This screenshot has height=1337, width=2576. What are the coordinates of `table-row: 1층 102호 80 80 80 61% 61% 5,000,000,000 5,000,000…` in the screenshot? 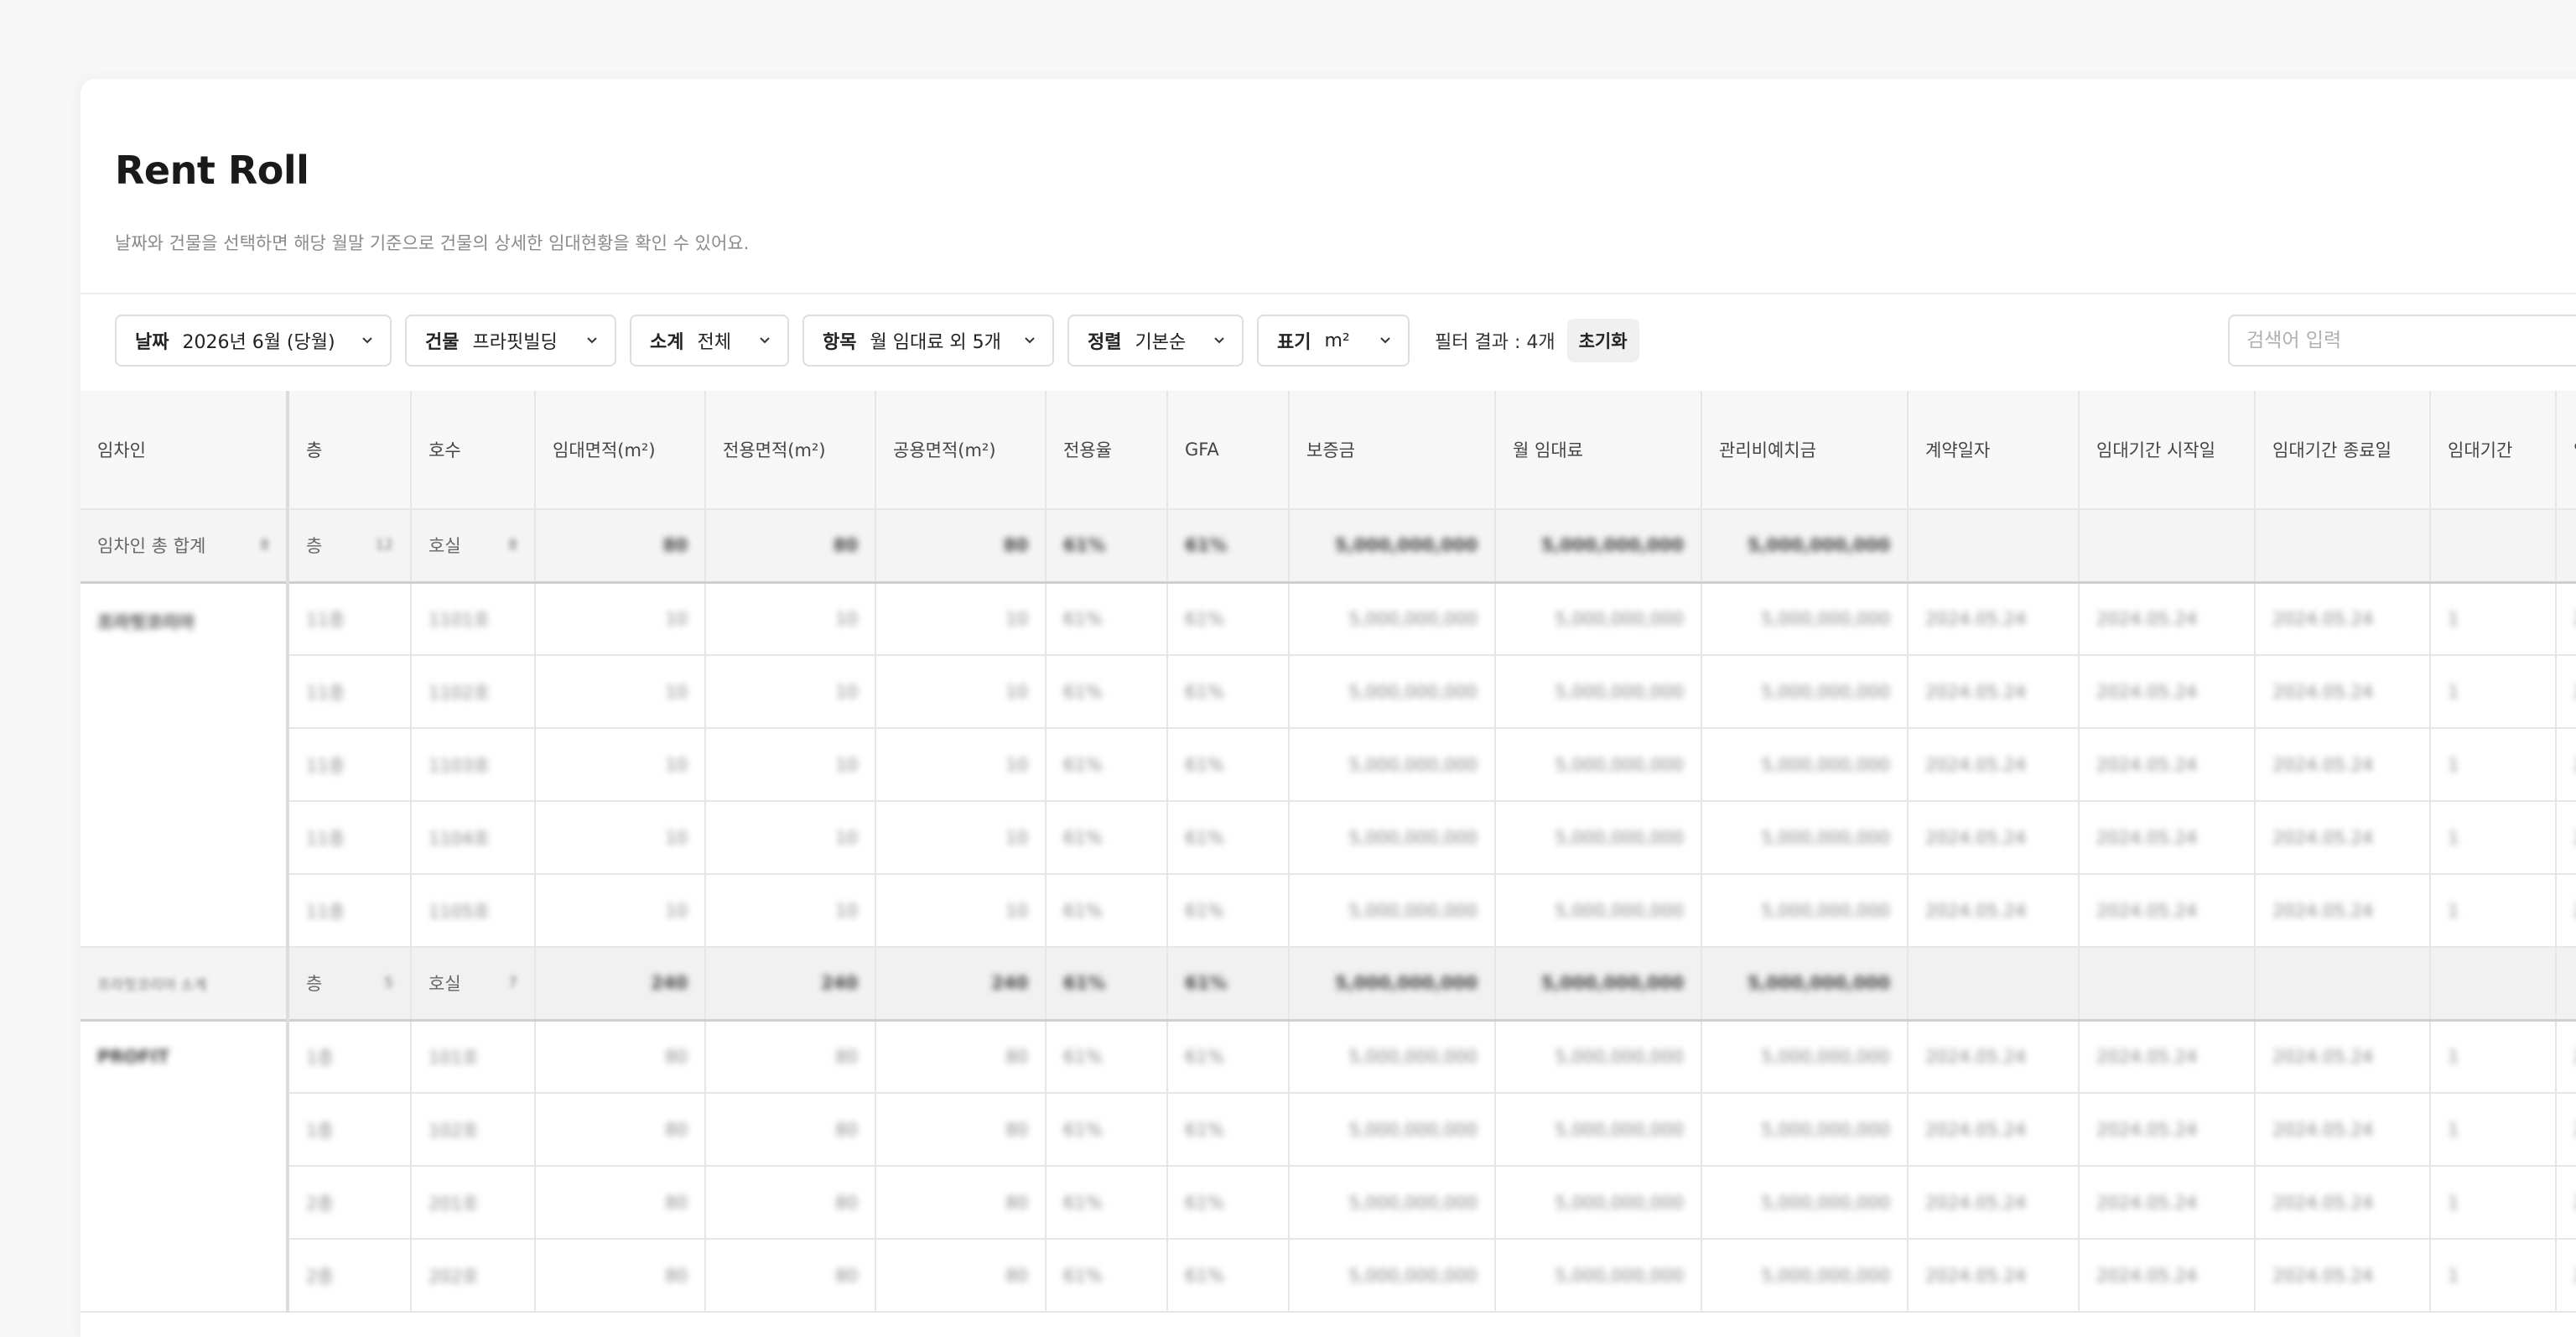 It's located at (1328, 1130).